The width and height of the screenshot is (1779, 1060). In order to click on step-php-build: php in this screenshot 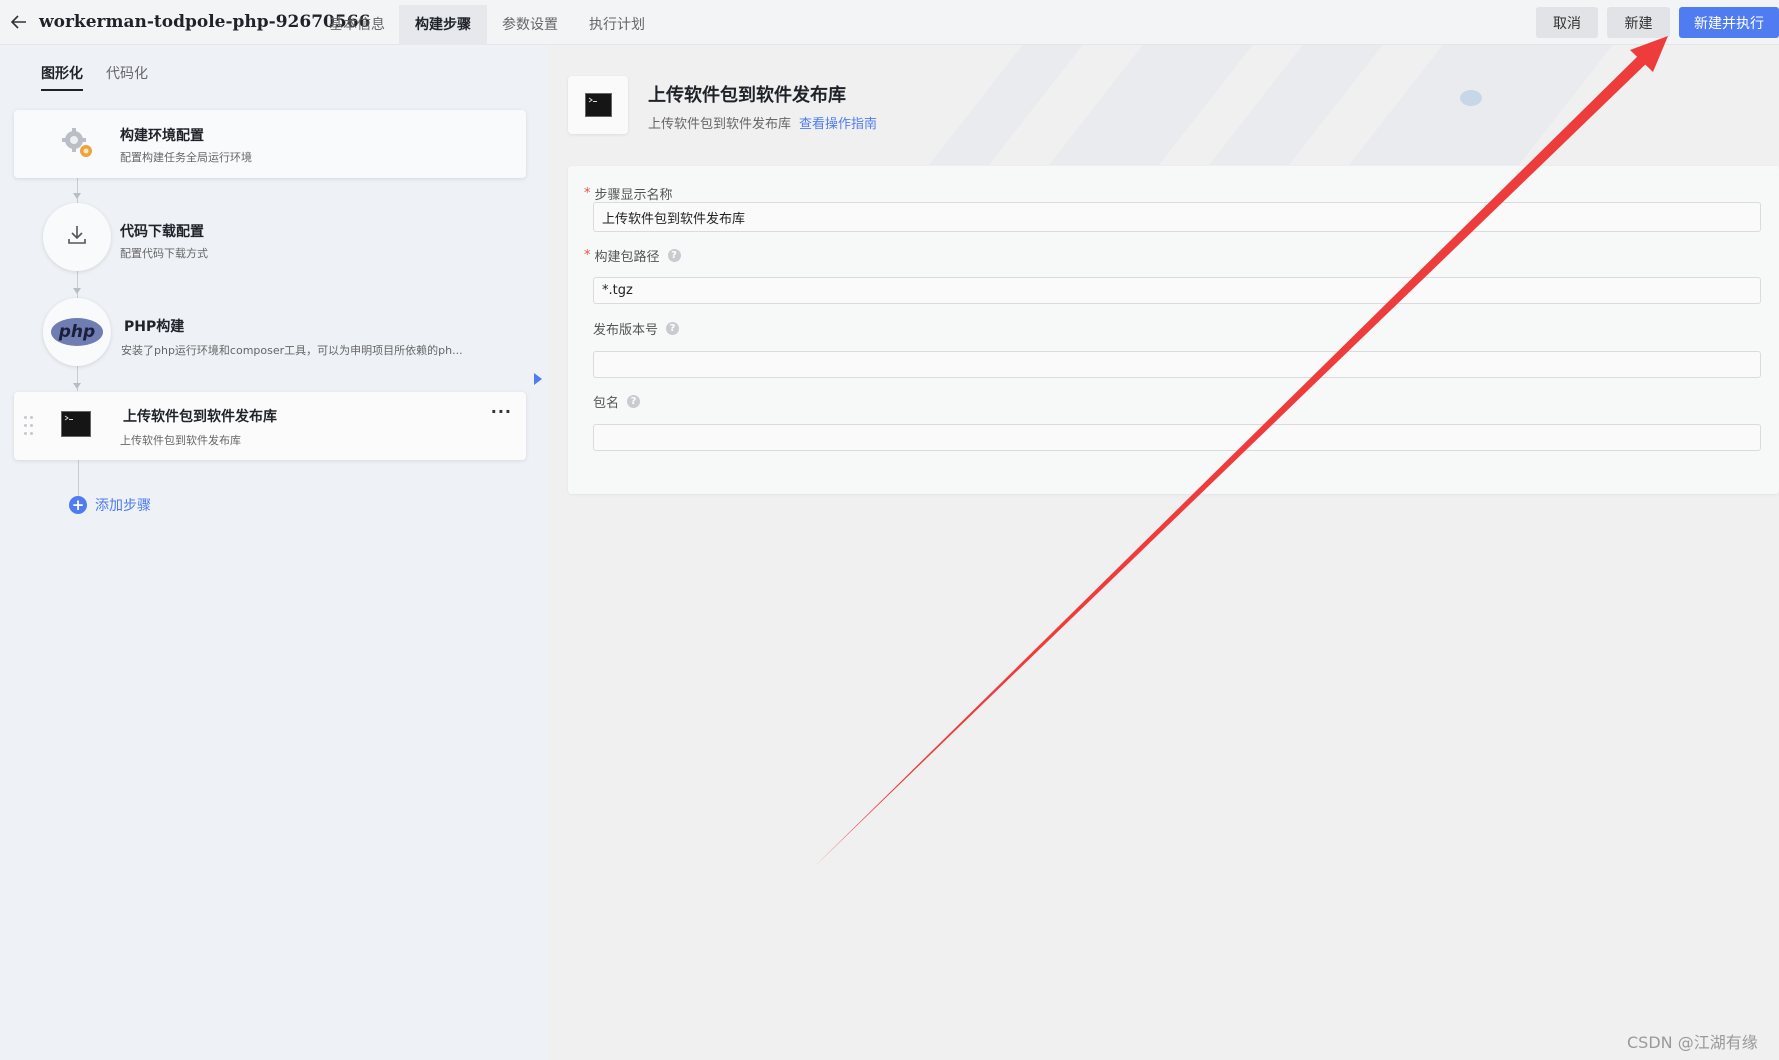, I will do `click(77, 332)`.